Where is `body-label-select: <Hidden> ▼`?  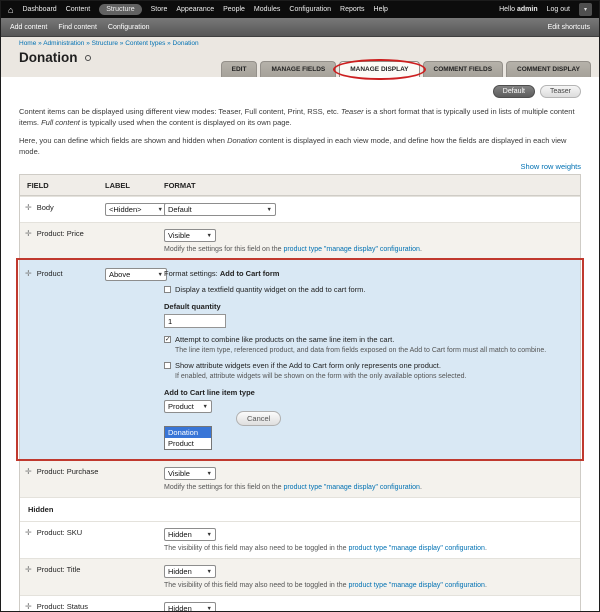 body-label-select: <Hidden> ▼ is located at coordinates (136, 209).